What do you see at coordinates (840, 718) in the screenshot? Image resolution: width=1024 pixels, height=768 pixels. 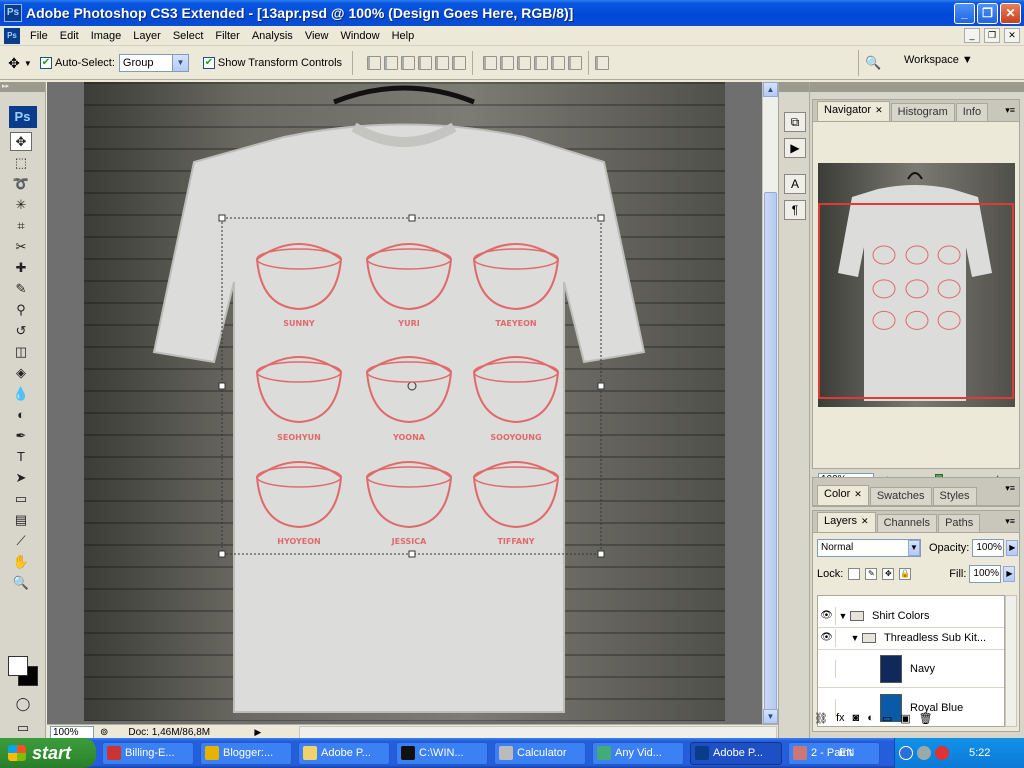 I see `fx-icon: fx` at bounding box center [840, 718].